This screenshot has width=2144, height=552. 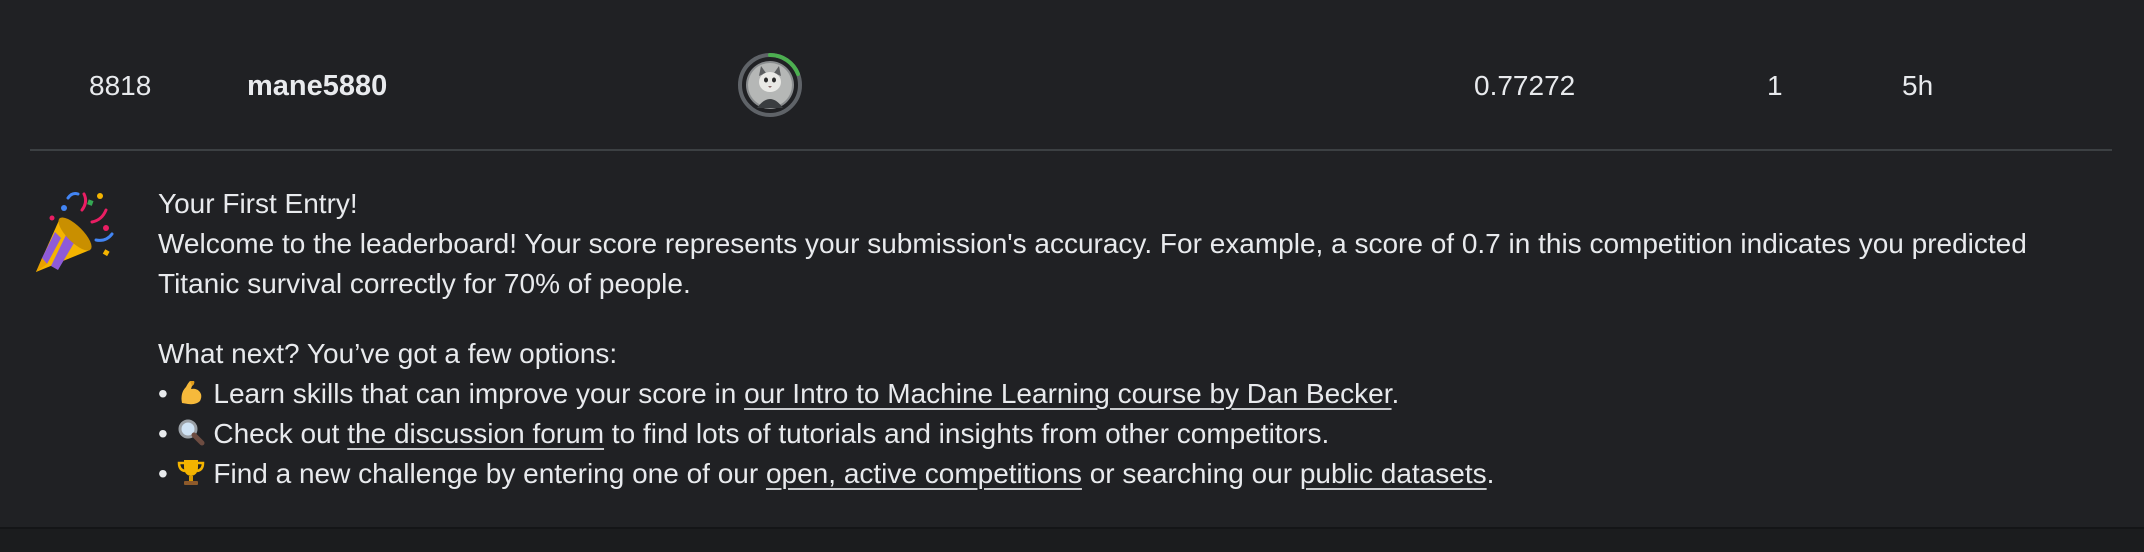 I want to click on next-row-edge, so click(x=1072, y=539).